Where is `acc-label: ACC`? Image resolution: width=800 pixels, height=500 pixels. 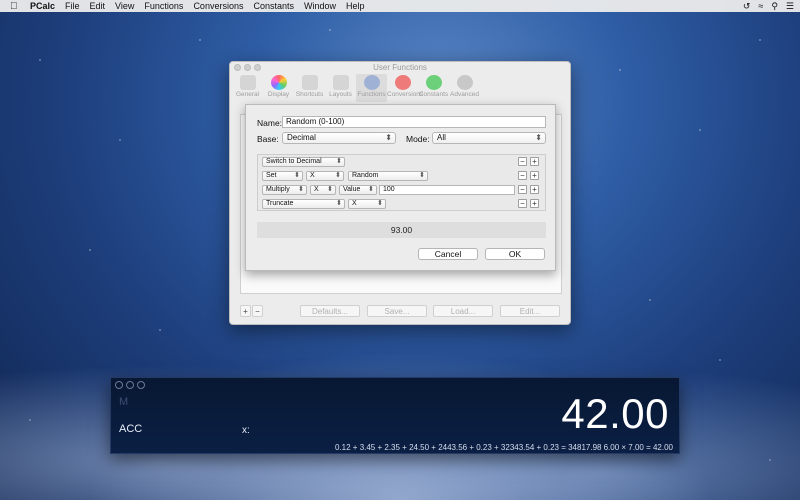
acc-label: ACC is located at coordinates (131, 429).